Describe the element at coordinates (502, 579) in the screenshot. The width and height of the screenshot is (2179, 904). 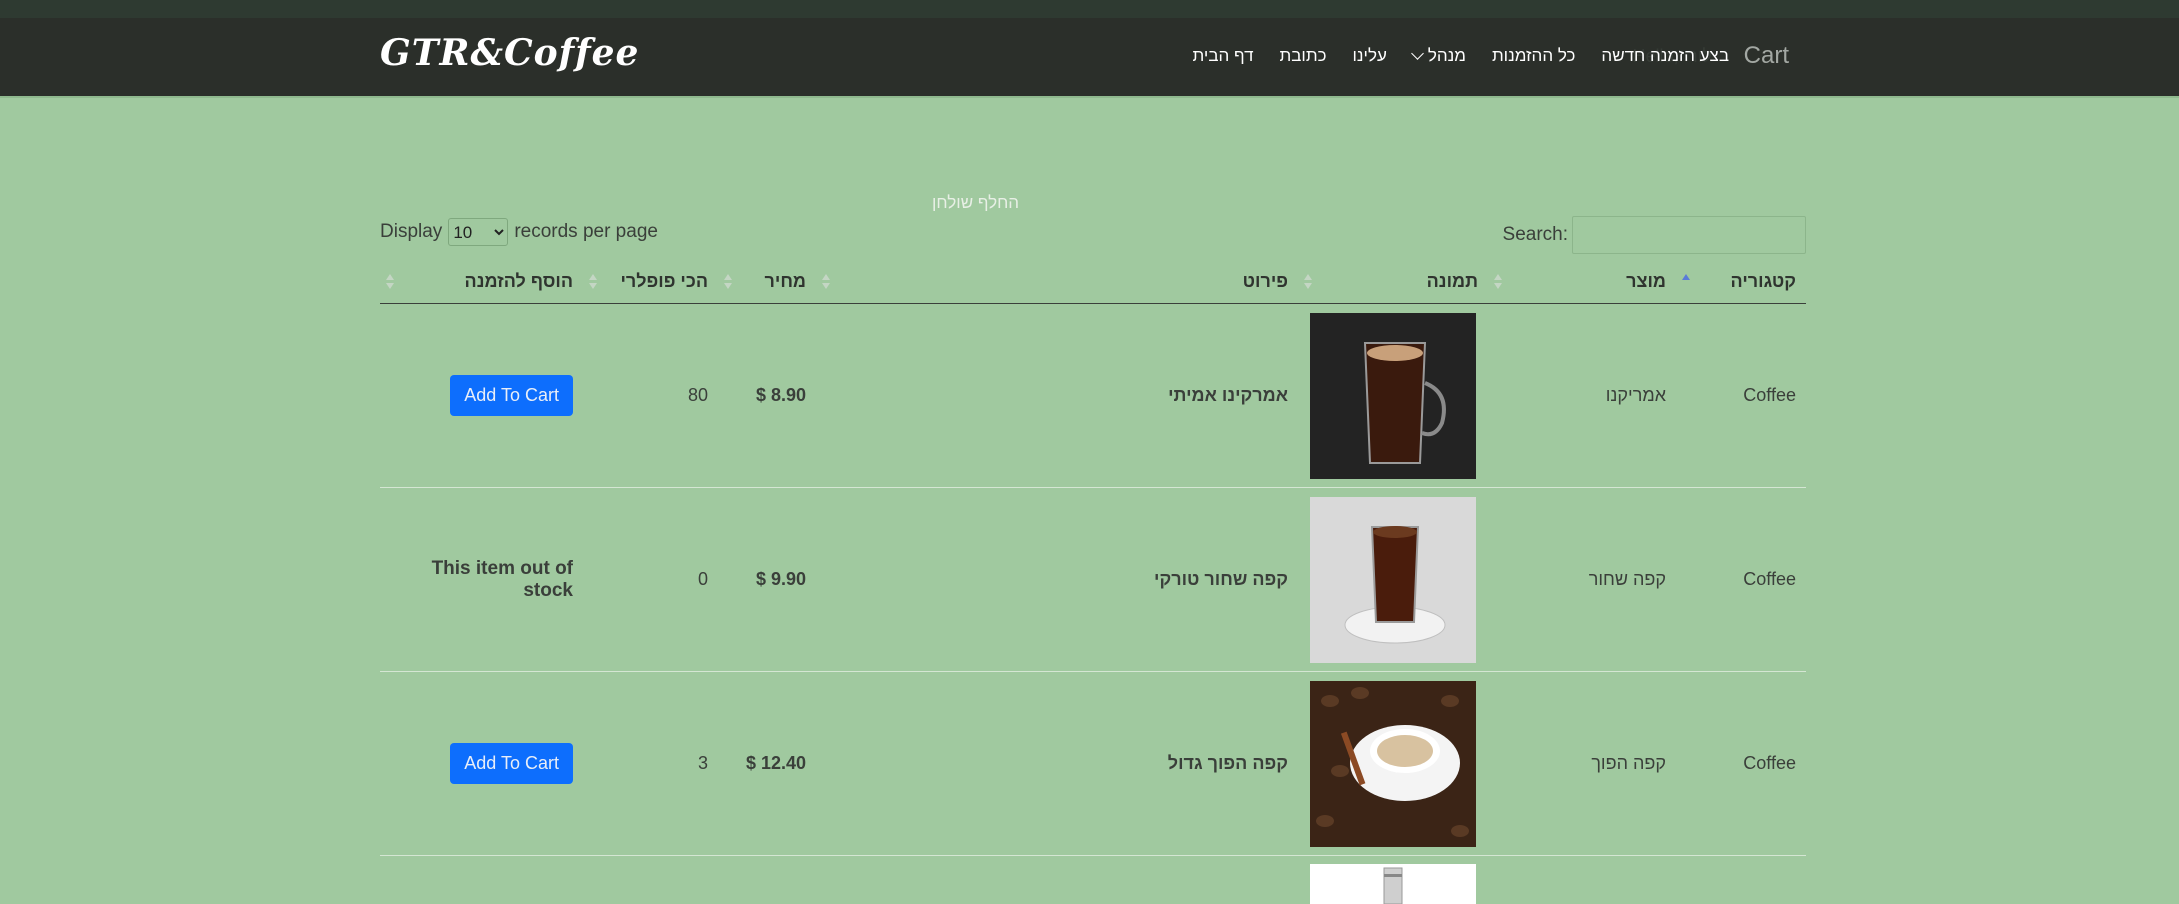
I see `out-of-stock-text: This item out of stock` at that location.